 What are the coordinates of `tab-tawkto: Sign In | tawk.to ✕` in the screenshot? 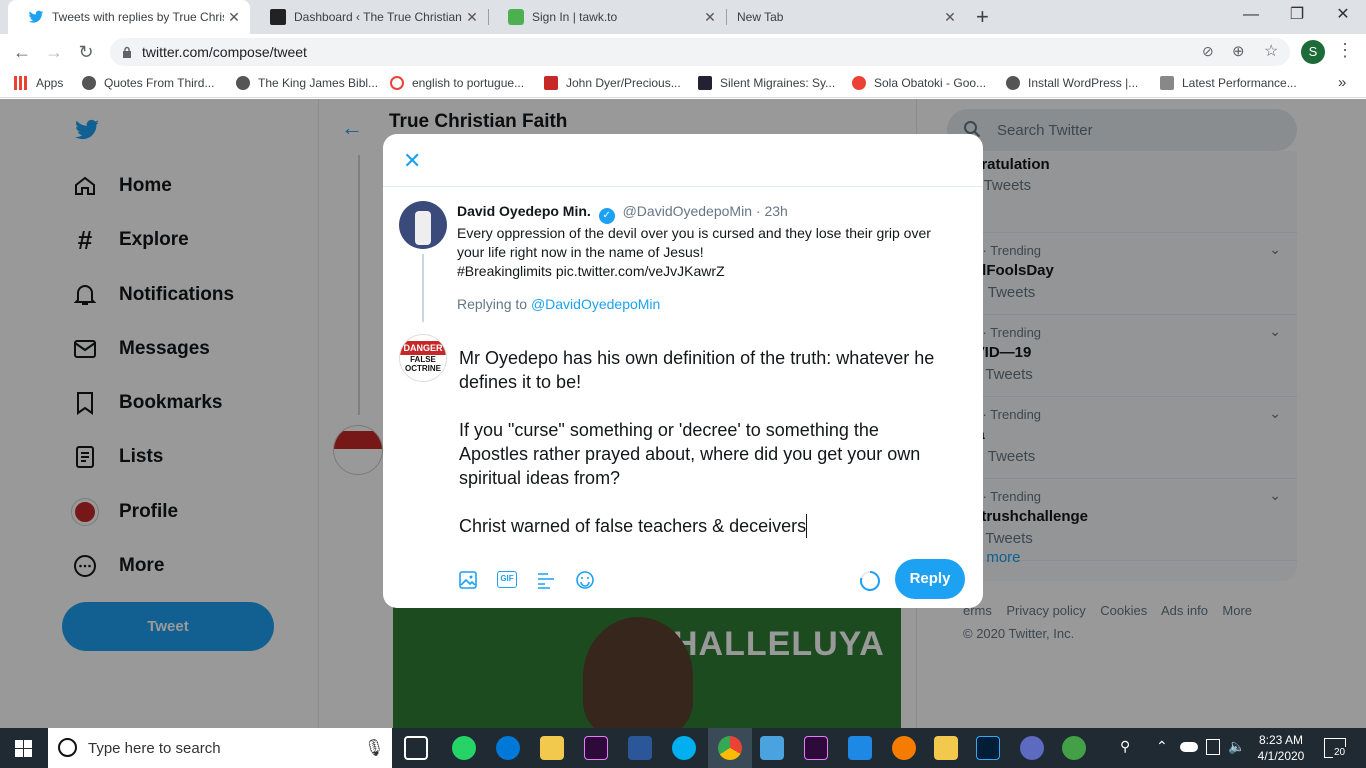 It's located at (607, 17).